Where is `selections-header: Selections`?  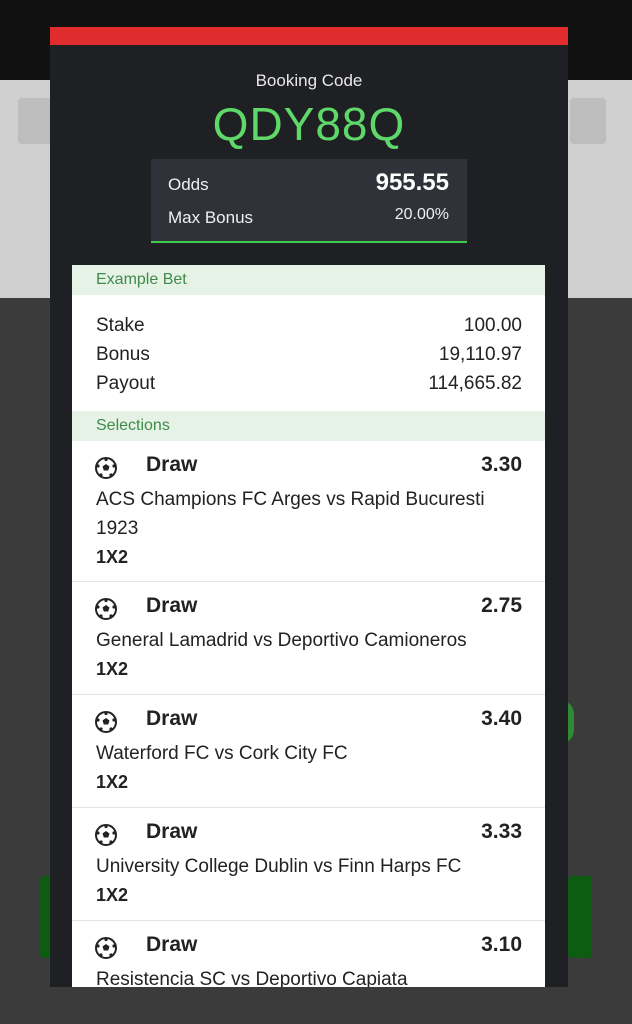 selections-header: Selections is located at coordinates (308, 426).